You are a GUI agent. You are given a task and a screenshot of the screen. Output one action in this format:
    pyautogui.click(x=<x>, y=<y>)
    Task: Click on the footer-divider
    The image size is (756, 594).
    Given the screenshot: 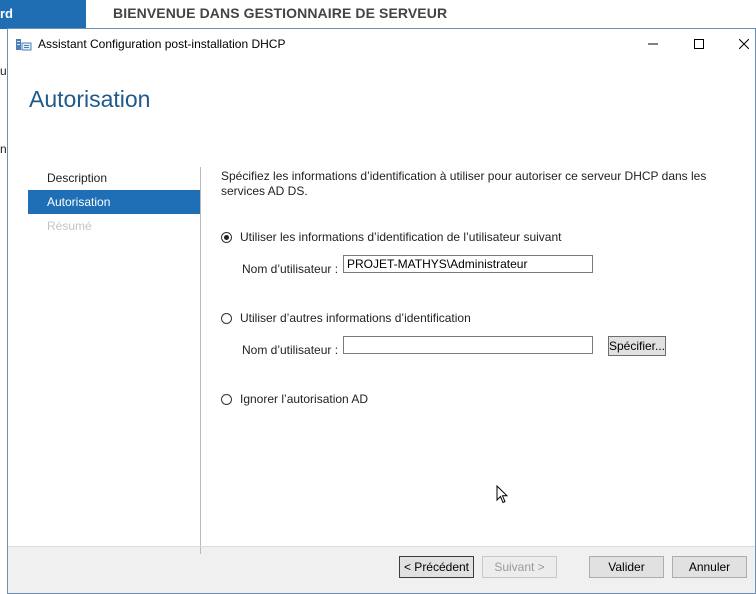 What is the action you would take?
    pyautogui.click(x=381, y=546)
    